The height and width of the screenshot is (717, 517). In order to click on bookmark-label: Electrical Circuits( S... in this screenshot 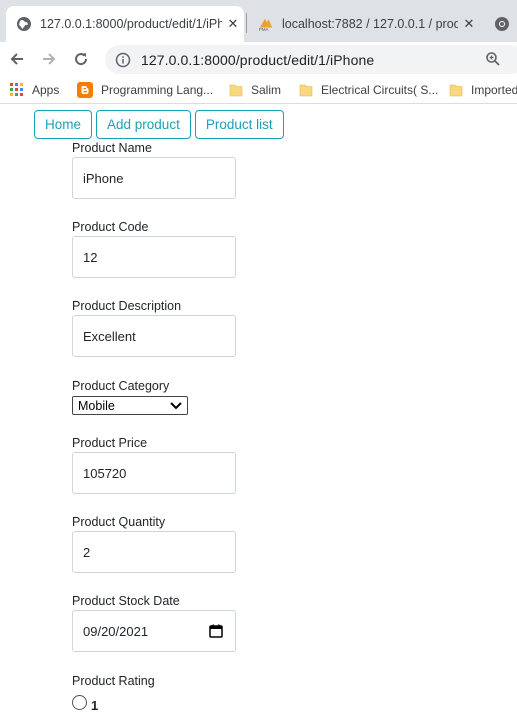, I will do `click(380, 90)`.